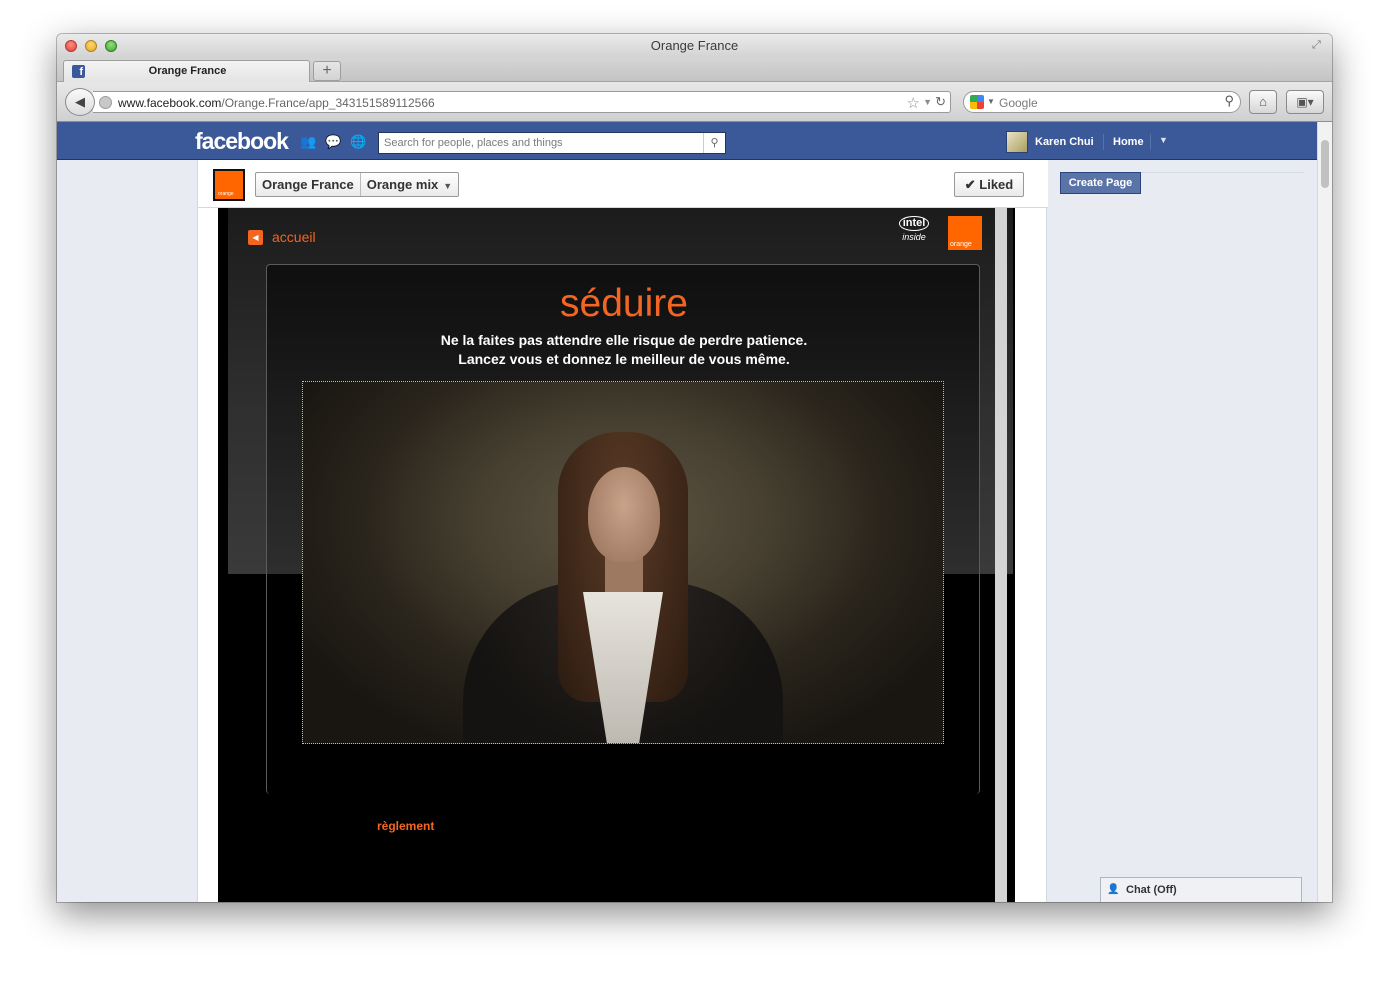 The width and height of the screenshot is (1389, 981). I want to click on page-thumbnail: orange, so click(229, 185).